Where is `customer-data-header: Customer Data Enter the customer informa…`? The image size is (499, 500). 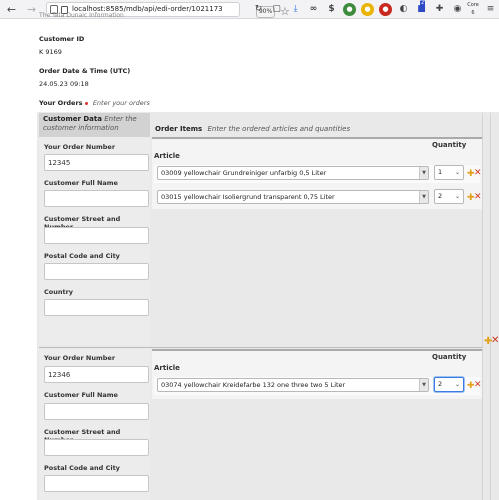
customer-data-header: Customer Data Enter the customer informa… is located at coordinates (94, 125).